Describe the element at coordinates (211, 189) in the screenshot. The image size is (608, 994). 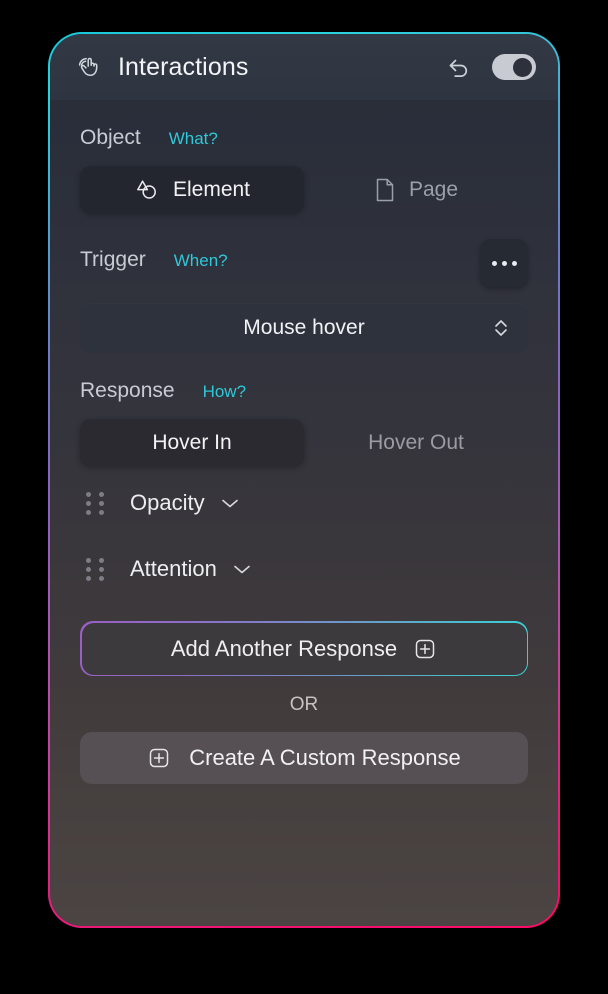
I see `object-option-element-label: Element` at that location.